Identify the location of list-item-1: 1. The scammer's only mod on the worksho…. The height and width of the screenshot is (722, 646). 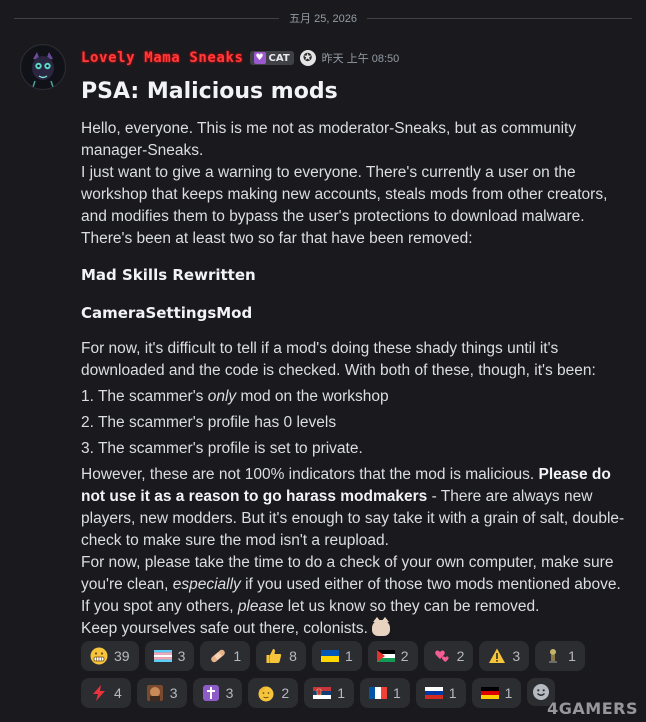
(235, 396).